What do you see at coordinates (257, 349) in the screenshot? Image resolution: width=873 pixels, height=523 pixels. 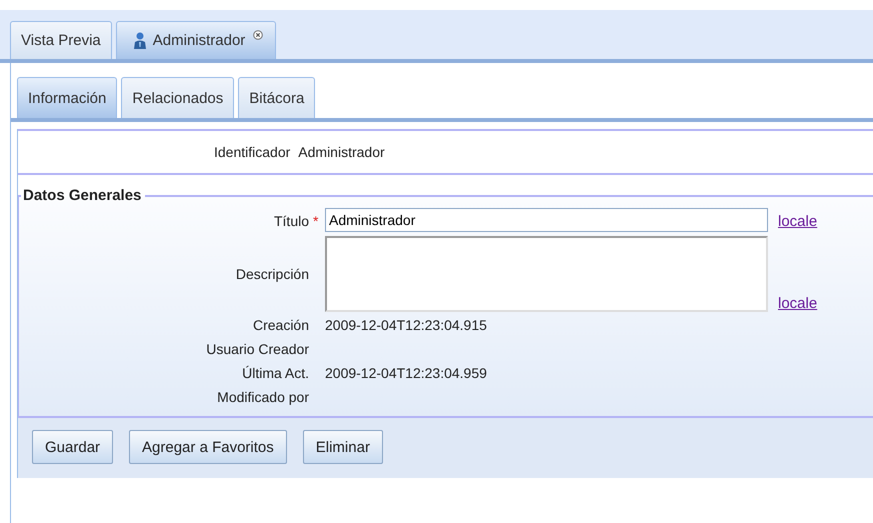 I see `field-label: Usuario Creador` at bounding box center [257, 349].